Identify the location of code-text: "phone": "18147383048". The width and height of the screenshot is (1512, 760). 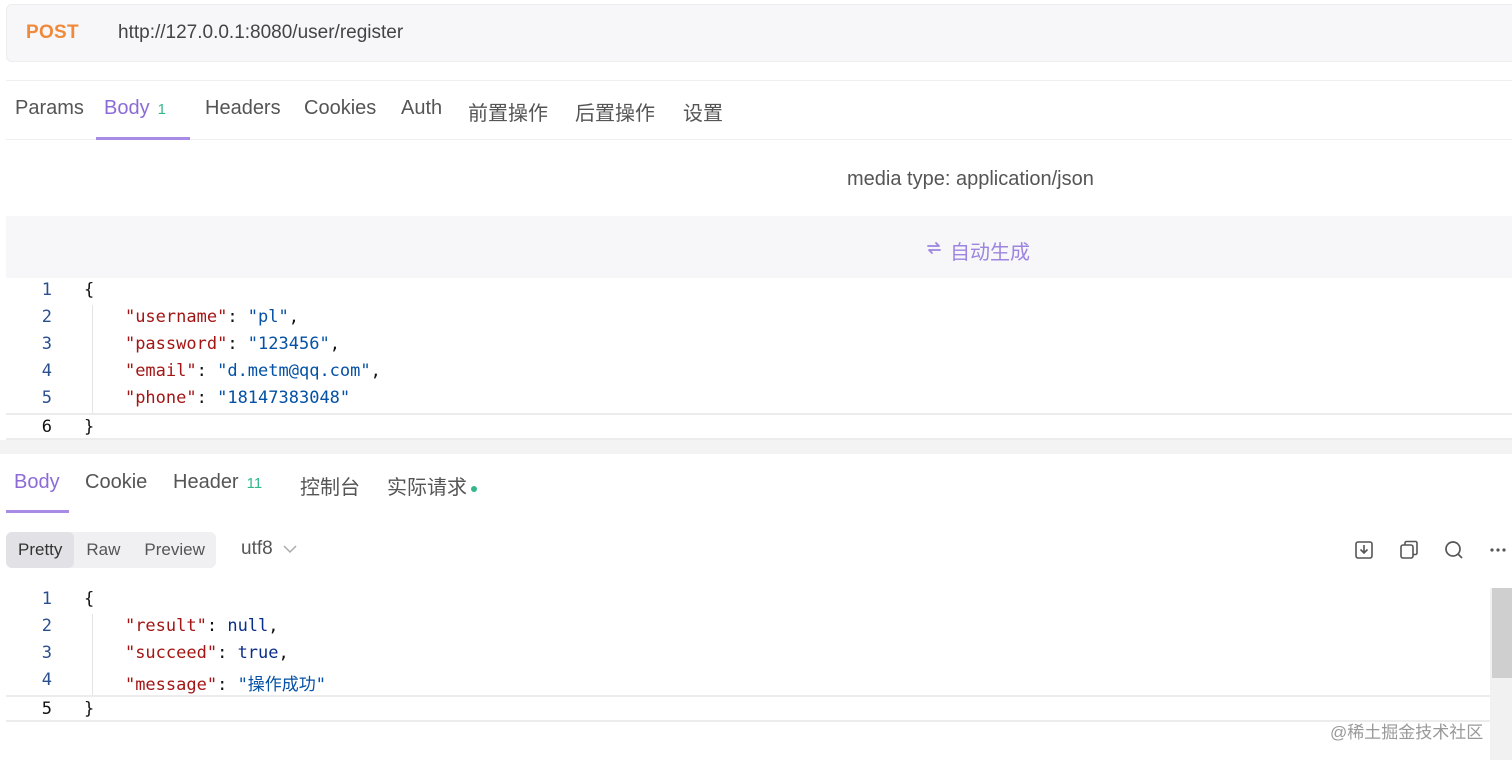
(237, 398).